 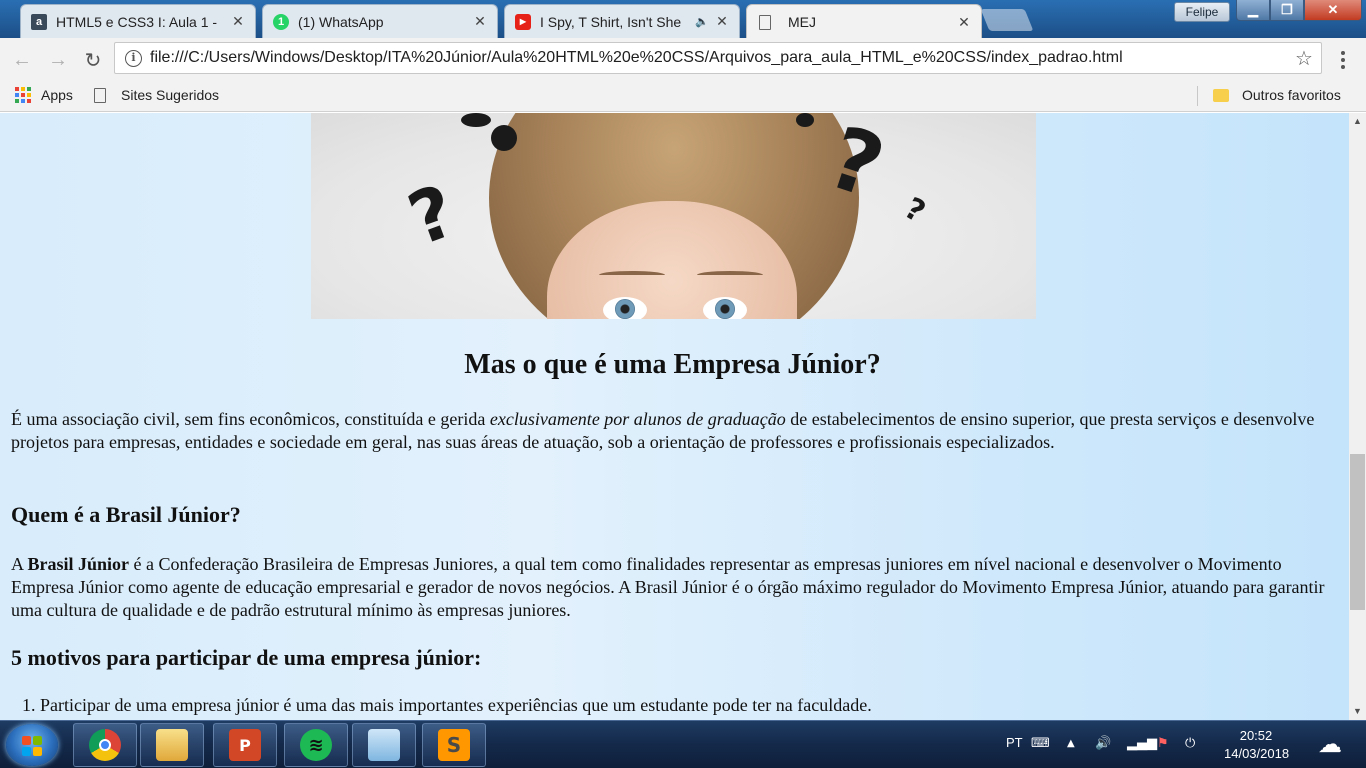 I want to click on paragraph-strong: Brasil Júnior, so click(x=78, y=564).